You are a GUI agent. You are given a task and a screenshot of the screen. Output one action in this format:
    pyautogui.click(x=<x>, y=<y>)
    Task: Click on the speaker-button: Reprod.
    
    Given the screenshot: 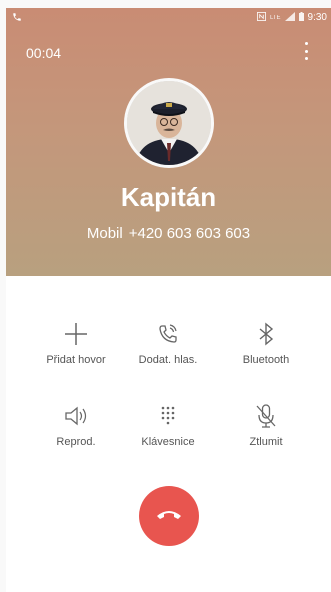 What is the action you would take?
    pyautogui.click(x=76, y=425)
    